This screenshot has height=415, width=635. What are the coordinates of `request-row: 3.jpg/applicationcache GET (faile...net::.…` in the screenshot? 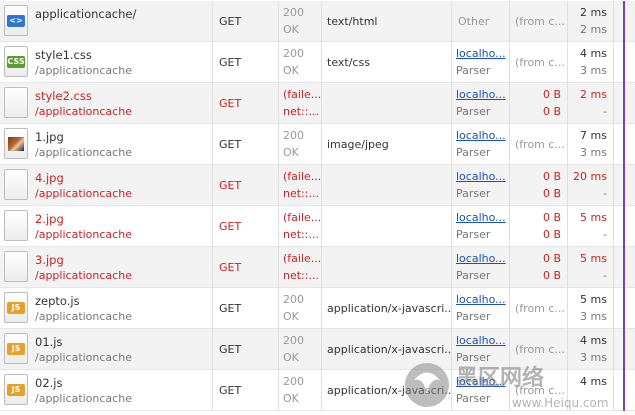 It's located at (317, 267).